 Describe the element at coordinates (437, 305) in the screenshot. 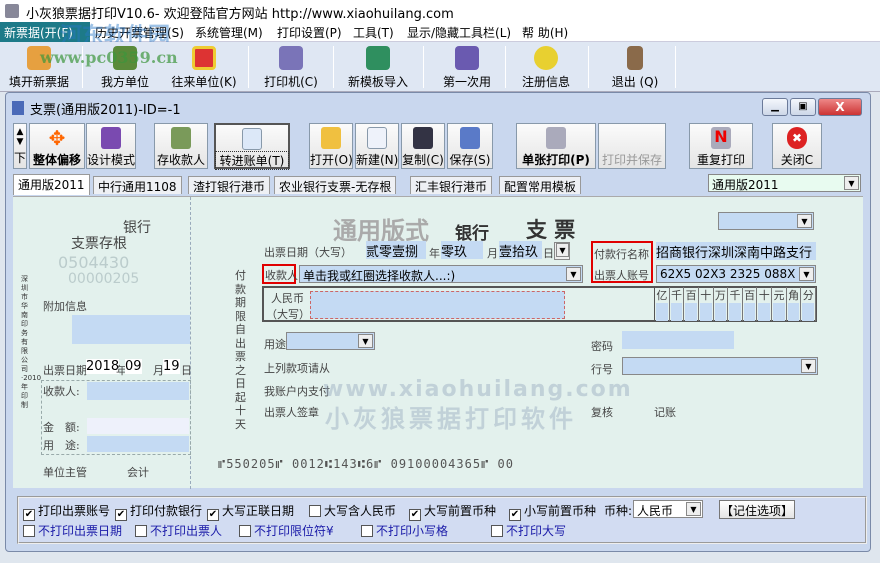

I see `amount-capital-field` at that location.